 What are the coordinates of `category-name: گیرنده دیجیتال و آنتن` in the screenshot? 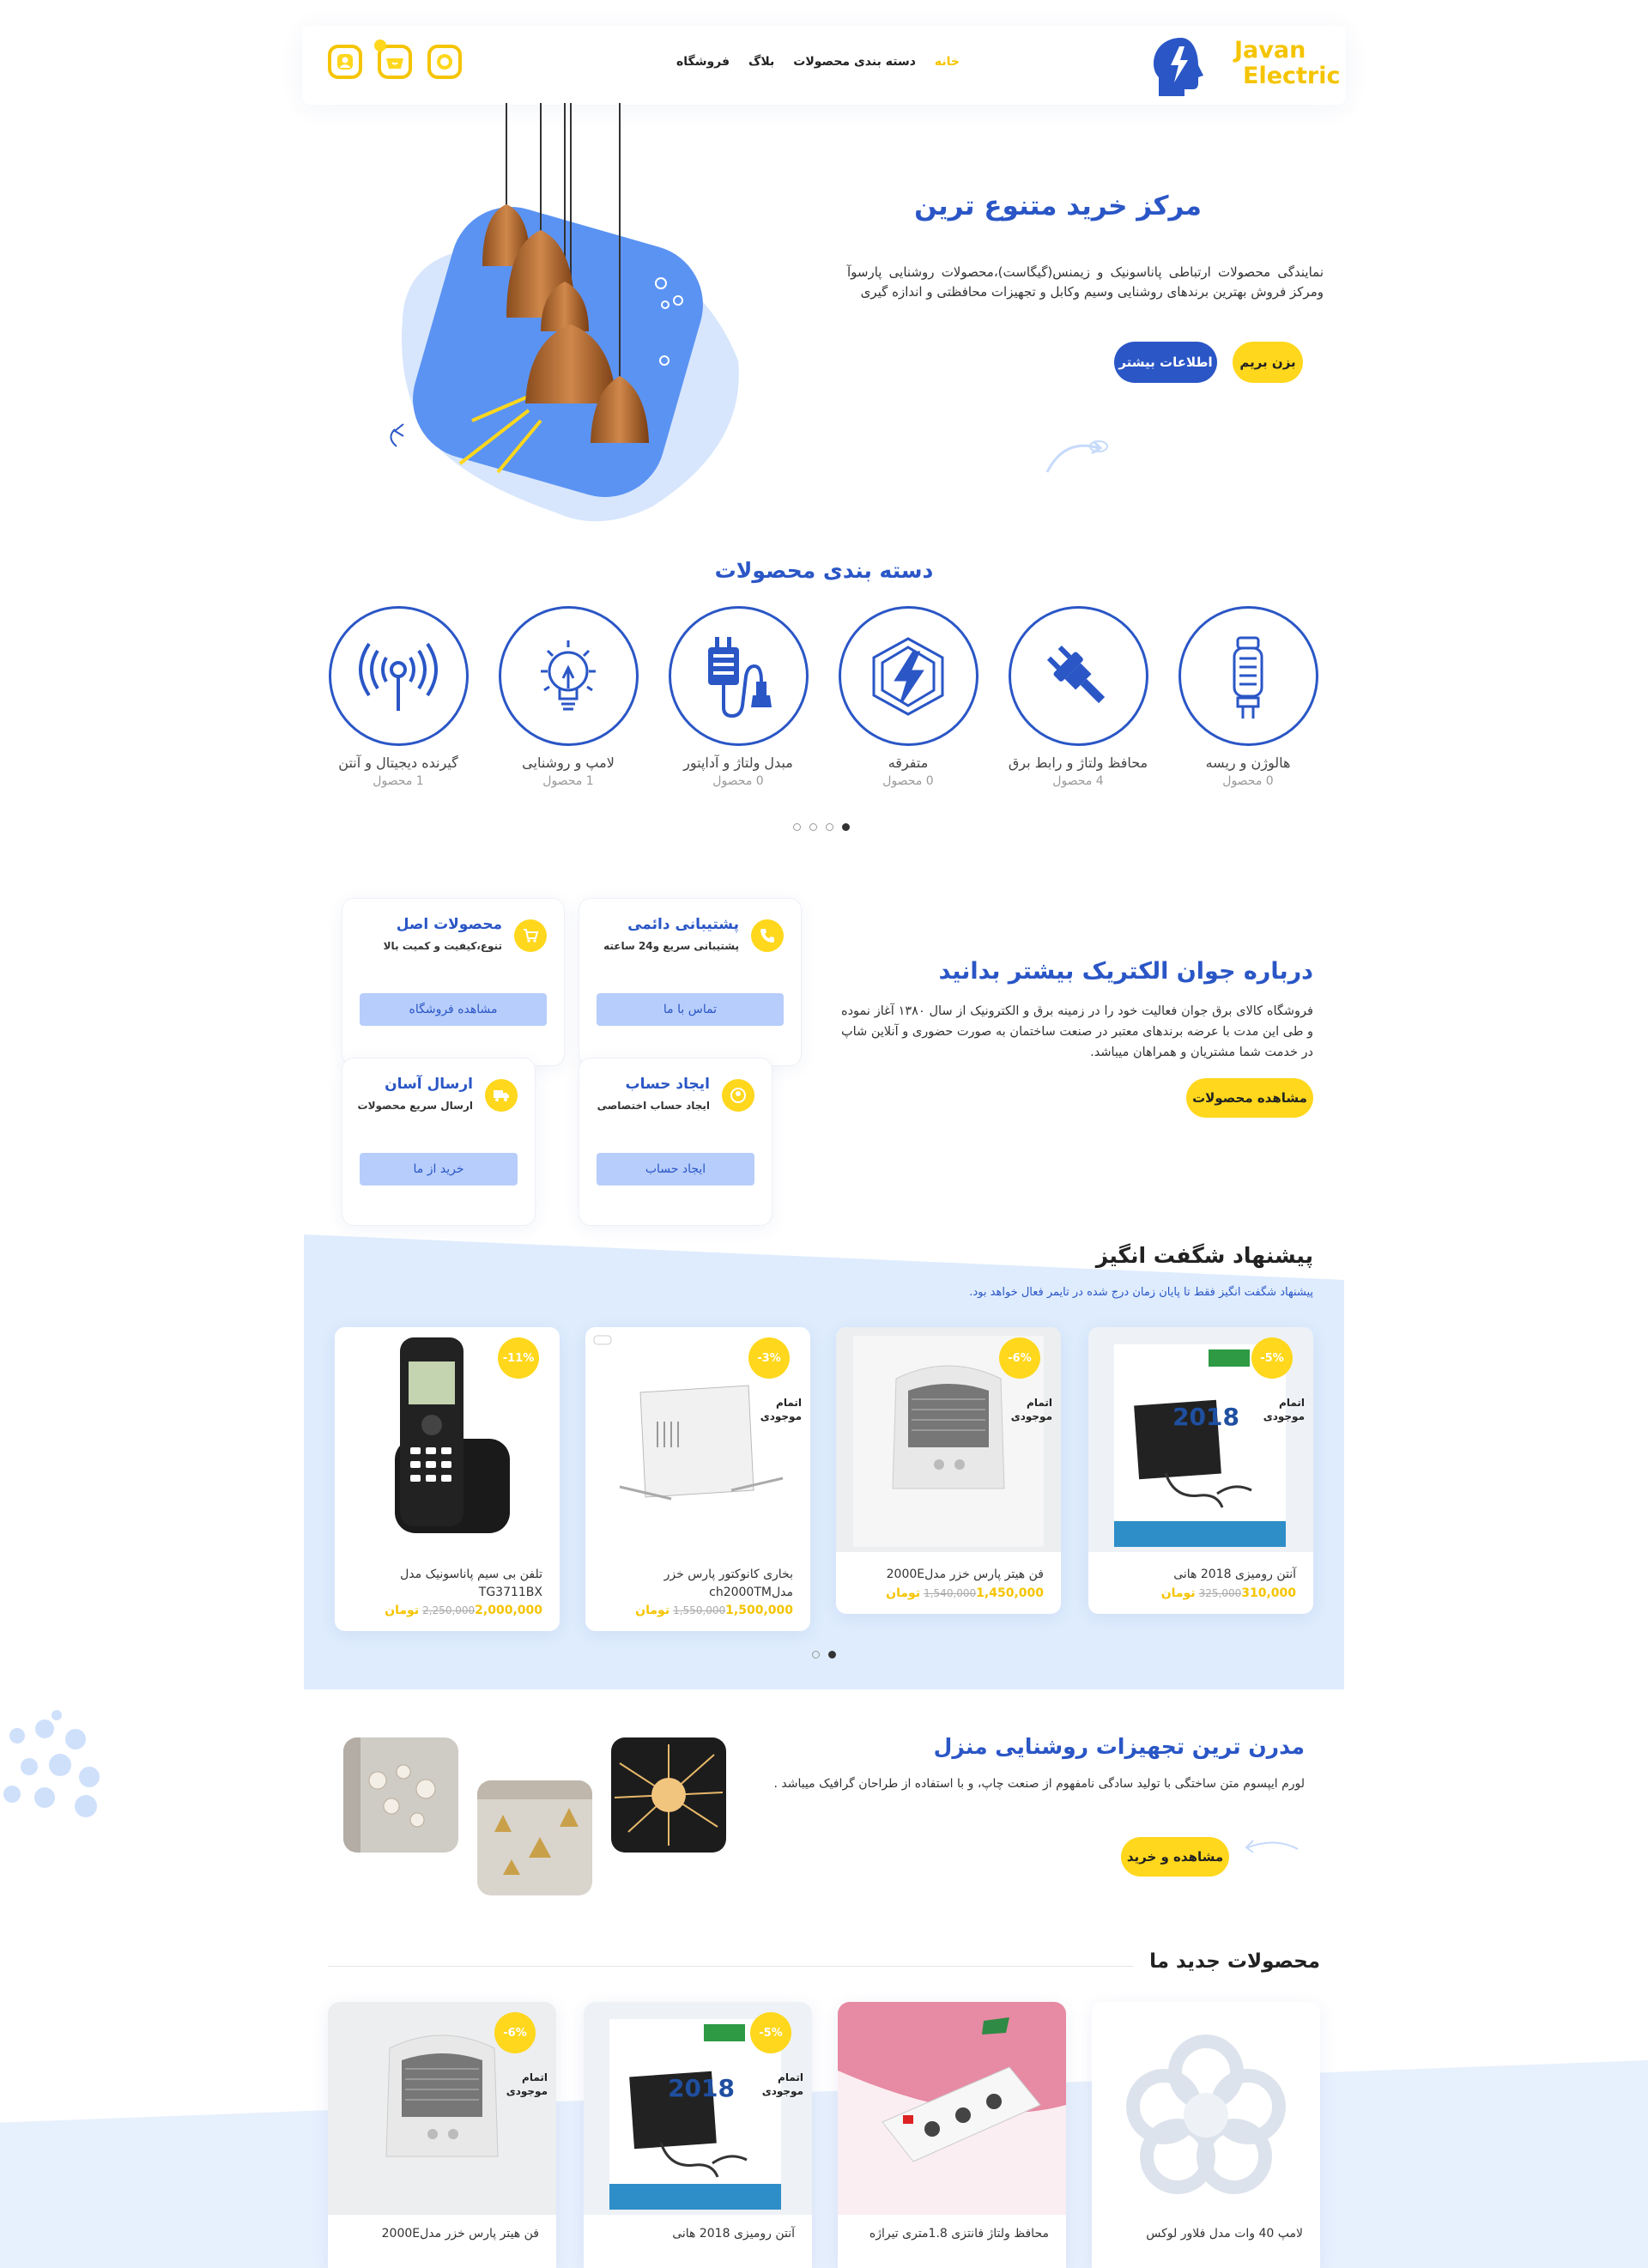 It's located at (398, 763).